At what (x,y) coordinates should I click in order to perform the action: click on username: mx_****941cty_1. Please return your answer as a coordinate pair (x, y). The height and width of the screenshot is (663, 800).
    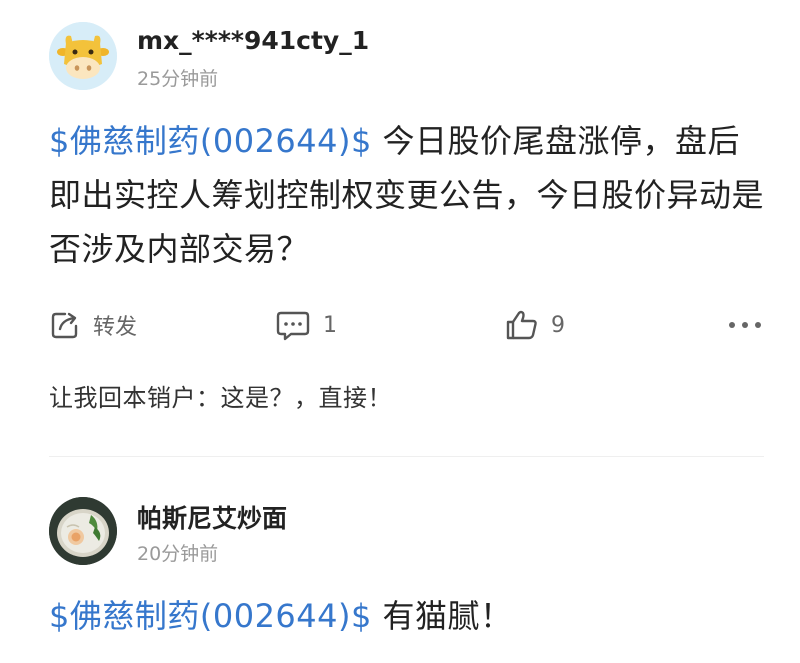
    Looking at the image, I should click on (253, 40).